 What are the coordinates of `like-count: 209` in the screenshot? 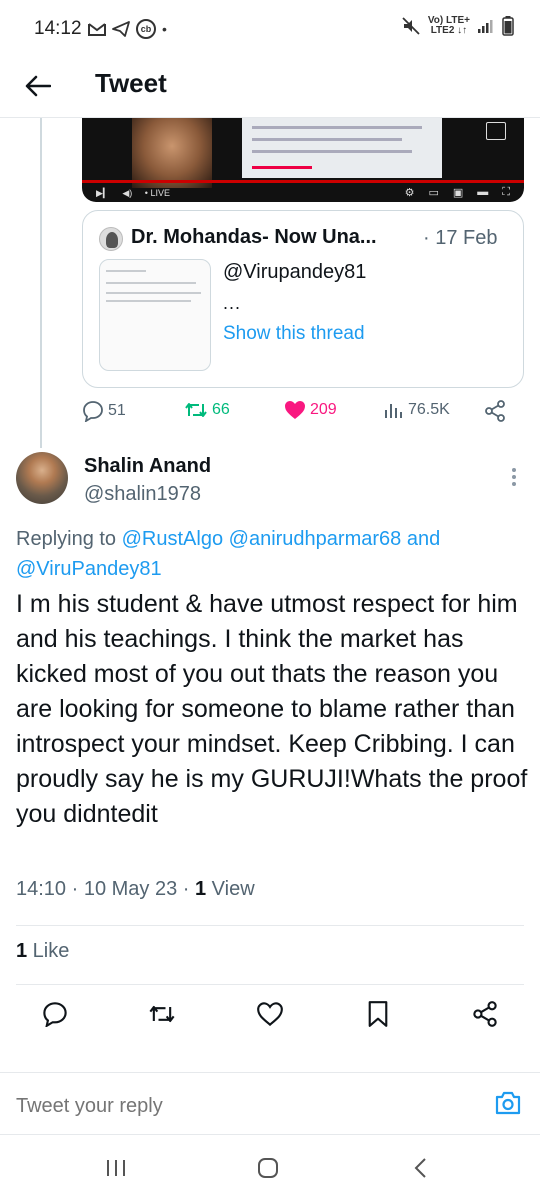 It's located at (323, 409).